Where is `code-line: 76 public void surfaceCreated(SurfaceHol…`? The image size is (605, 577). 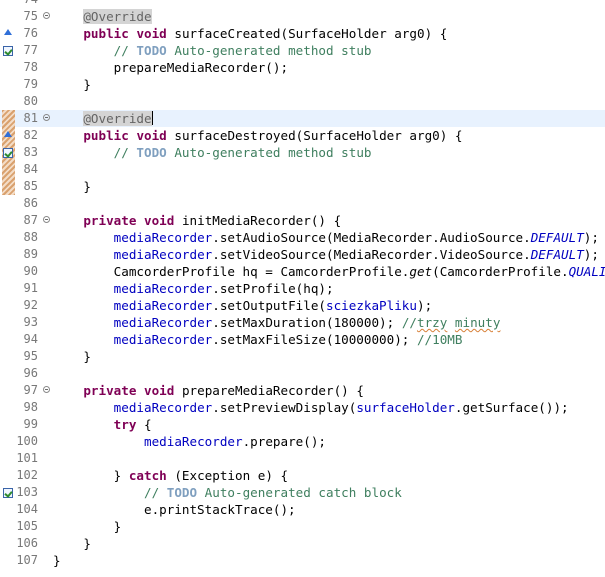
code-line: 76 public void surfaceCreated(SurfaceHol… is located at coordinates (302, 33).